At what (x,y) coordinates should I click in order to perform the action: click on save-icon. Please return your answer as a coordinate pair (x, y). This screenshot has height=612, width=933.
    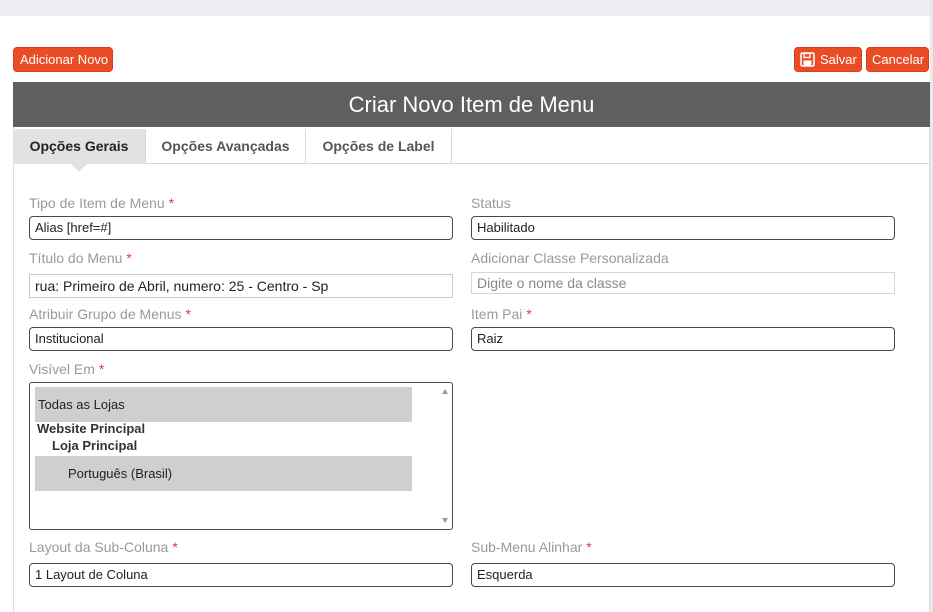
    Looking at the image, I should click on (807, 59).